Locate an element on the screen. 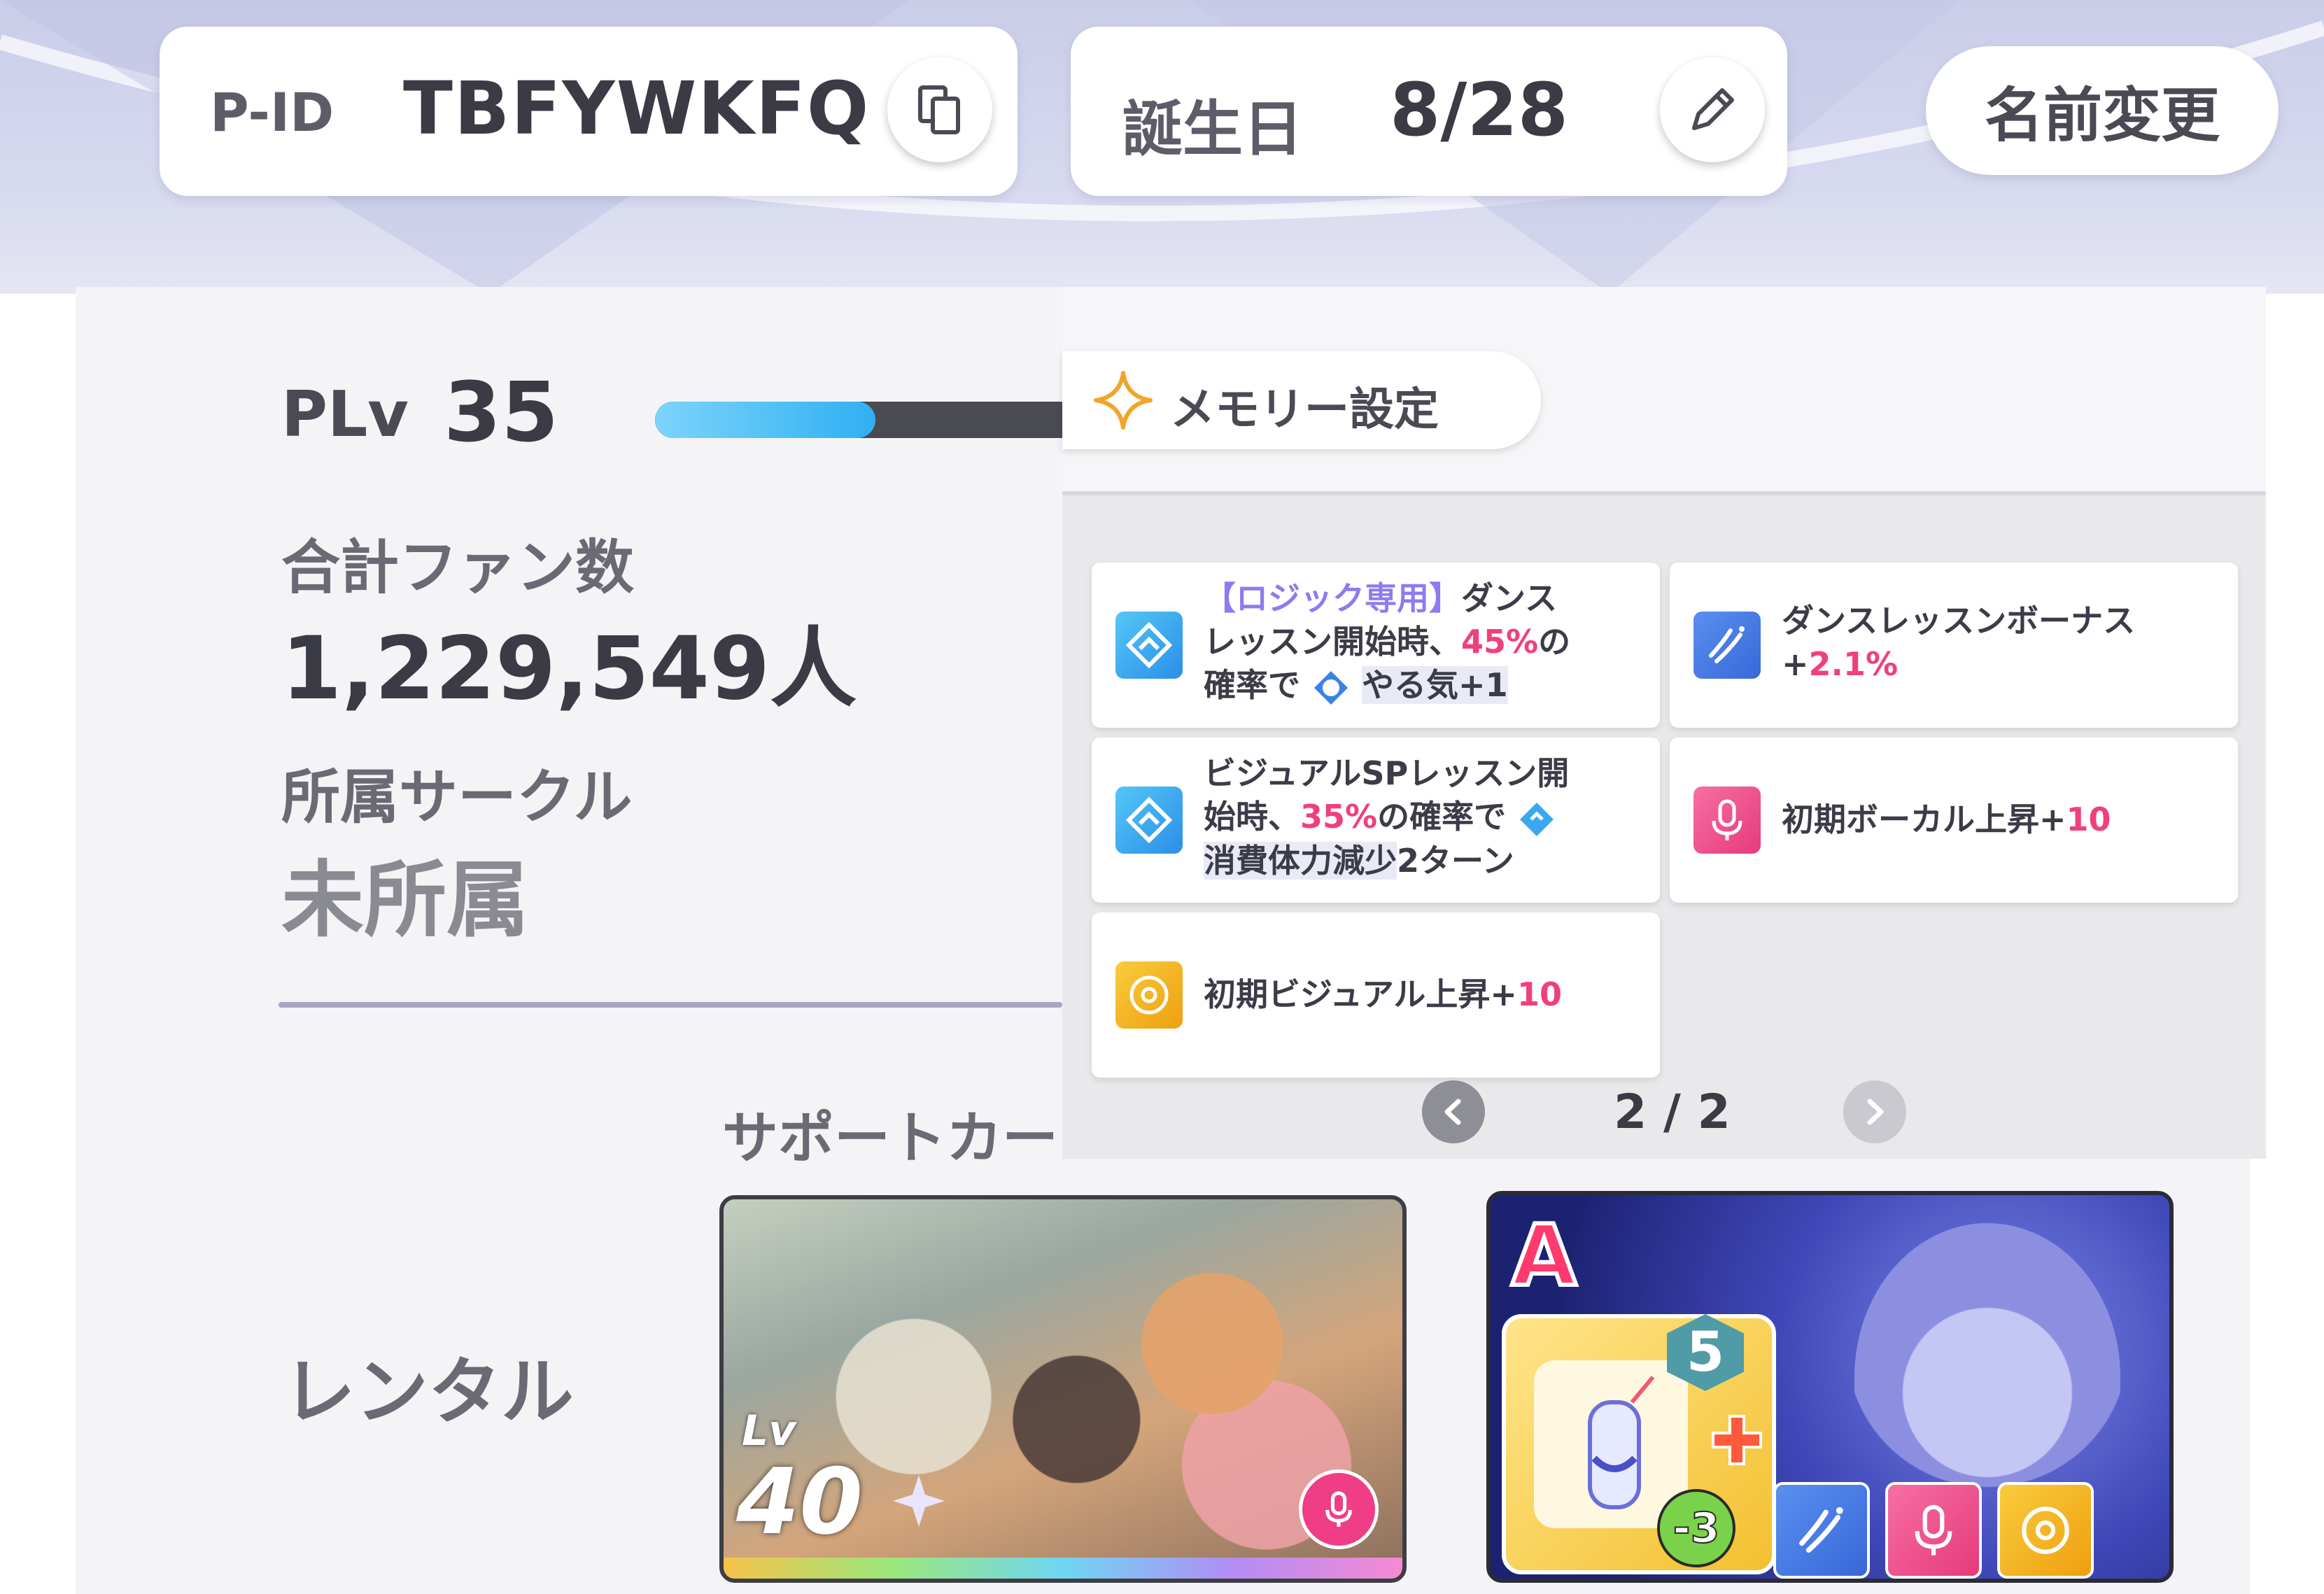 Image resolution: width=2324 pixels, height=1594 pixels. stamina-icon is located at coordinates (1537, 819).